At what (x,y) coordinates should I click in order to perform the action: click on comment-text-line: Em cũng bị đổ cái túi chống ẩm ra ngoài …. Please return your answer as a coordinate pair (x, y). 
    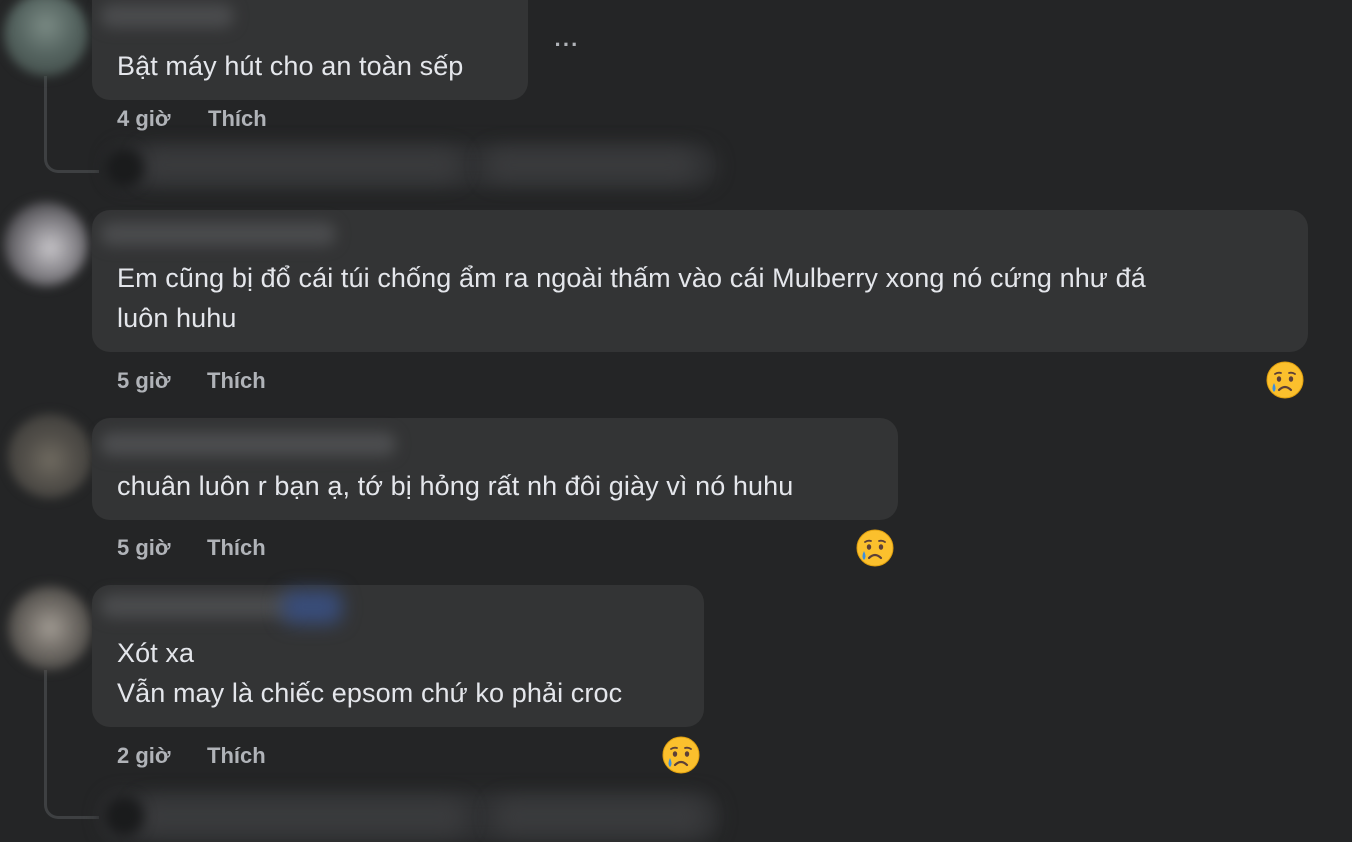
    Looking at the image, I should click on (631, 278).